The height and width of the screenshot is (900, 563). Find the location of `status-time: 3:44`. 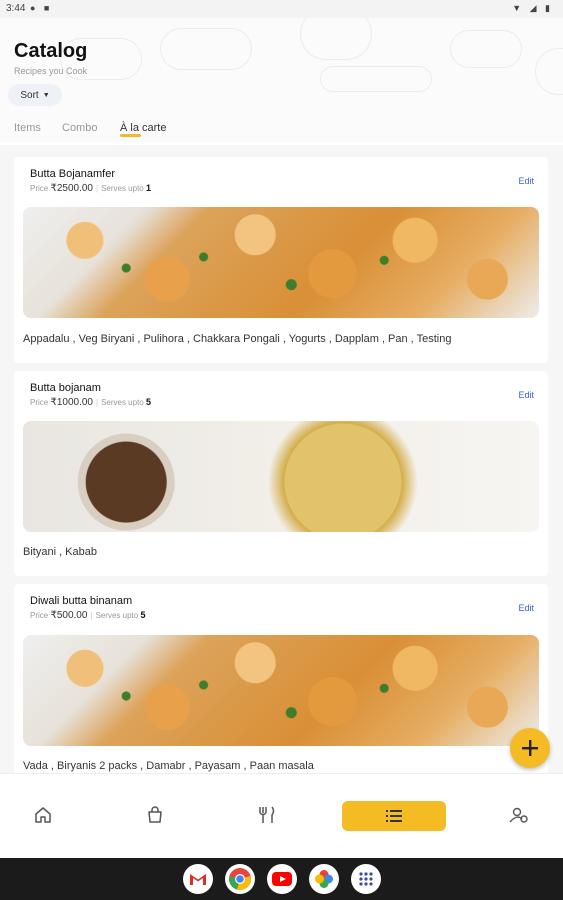

status-time: 3:44 is located at coordinates (16, 8).